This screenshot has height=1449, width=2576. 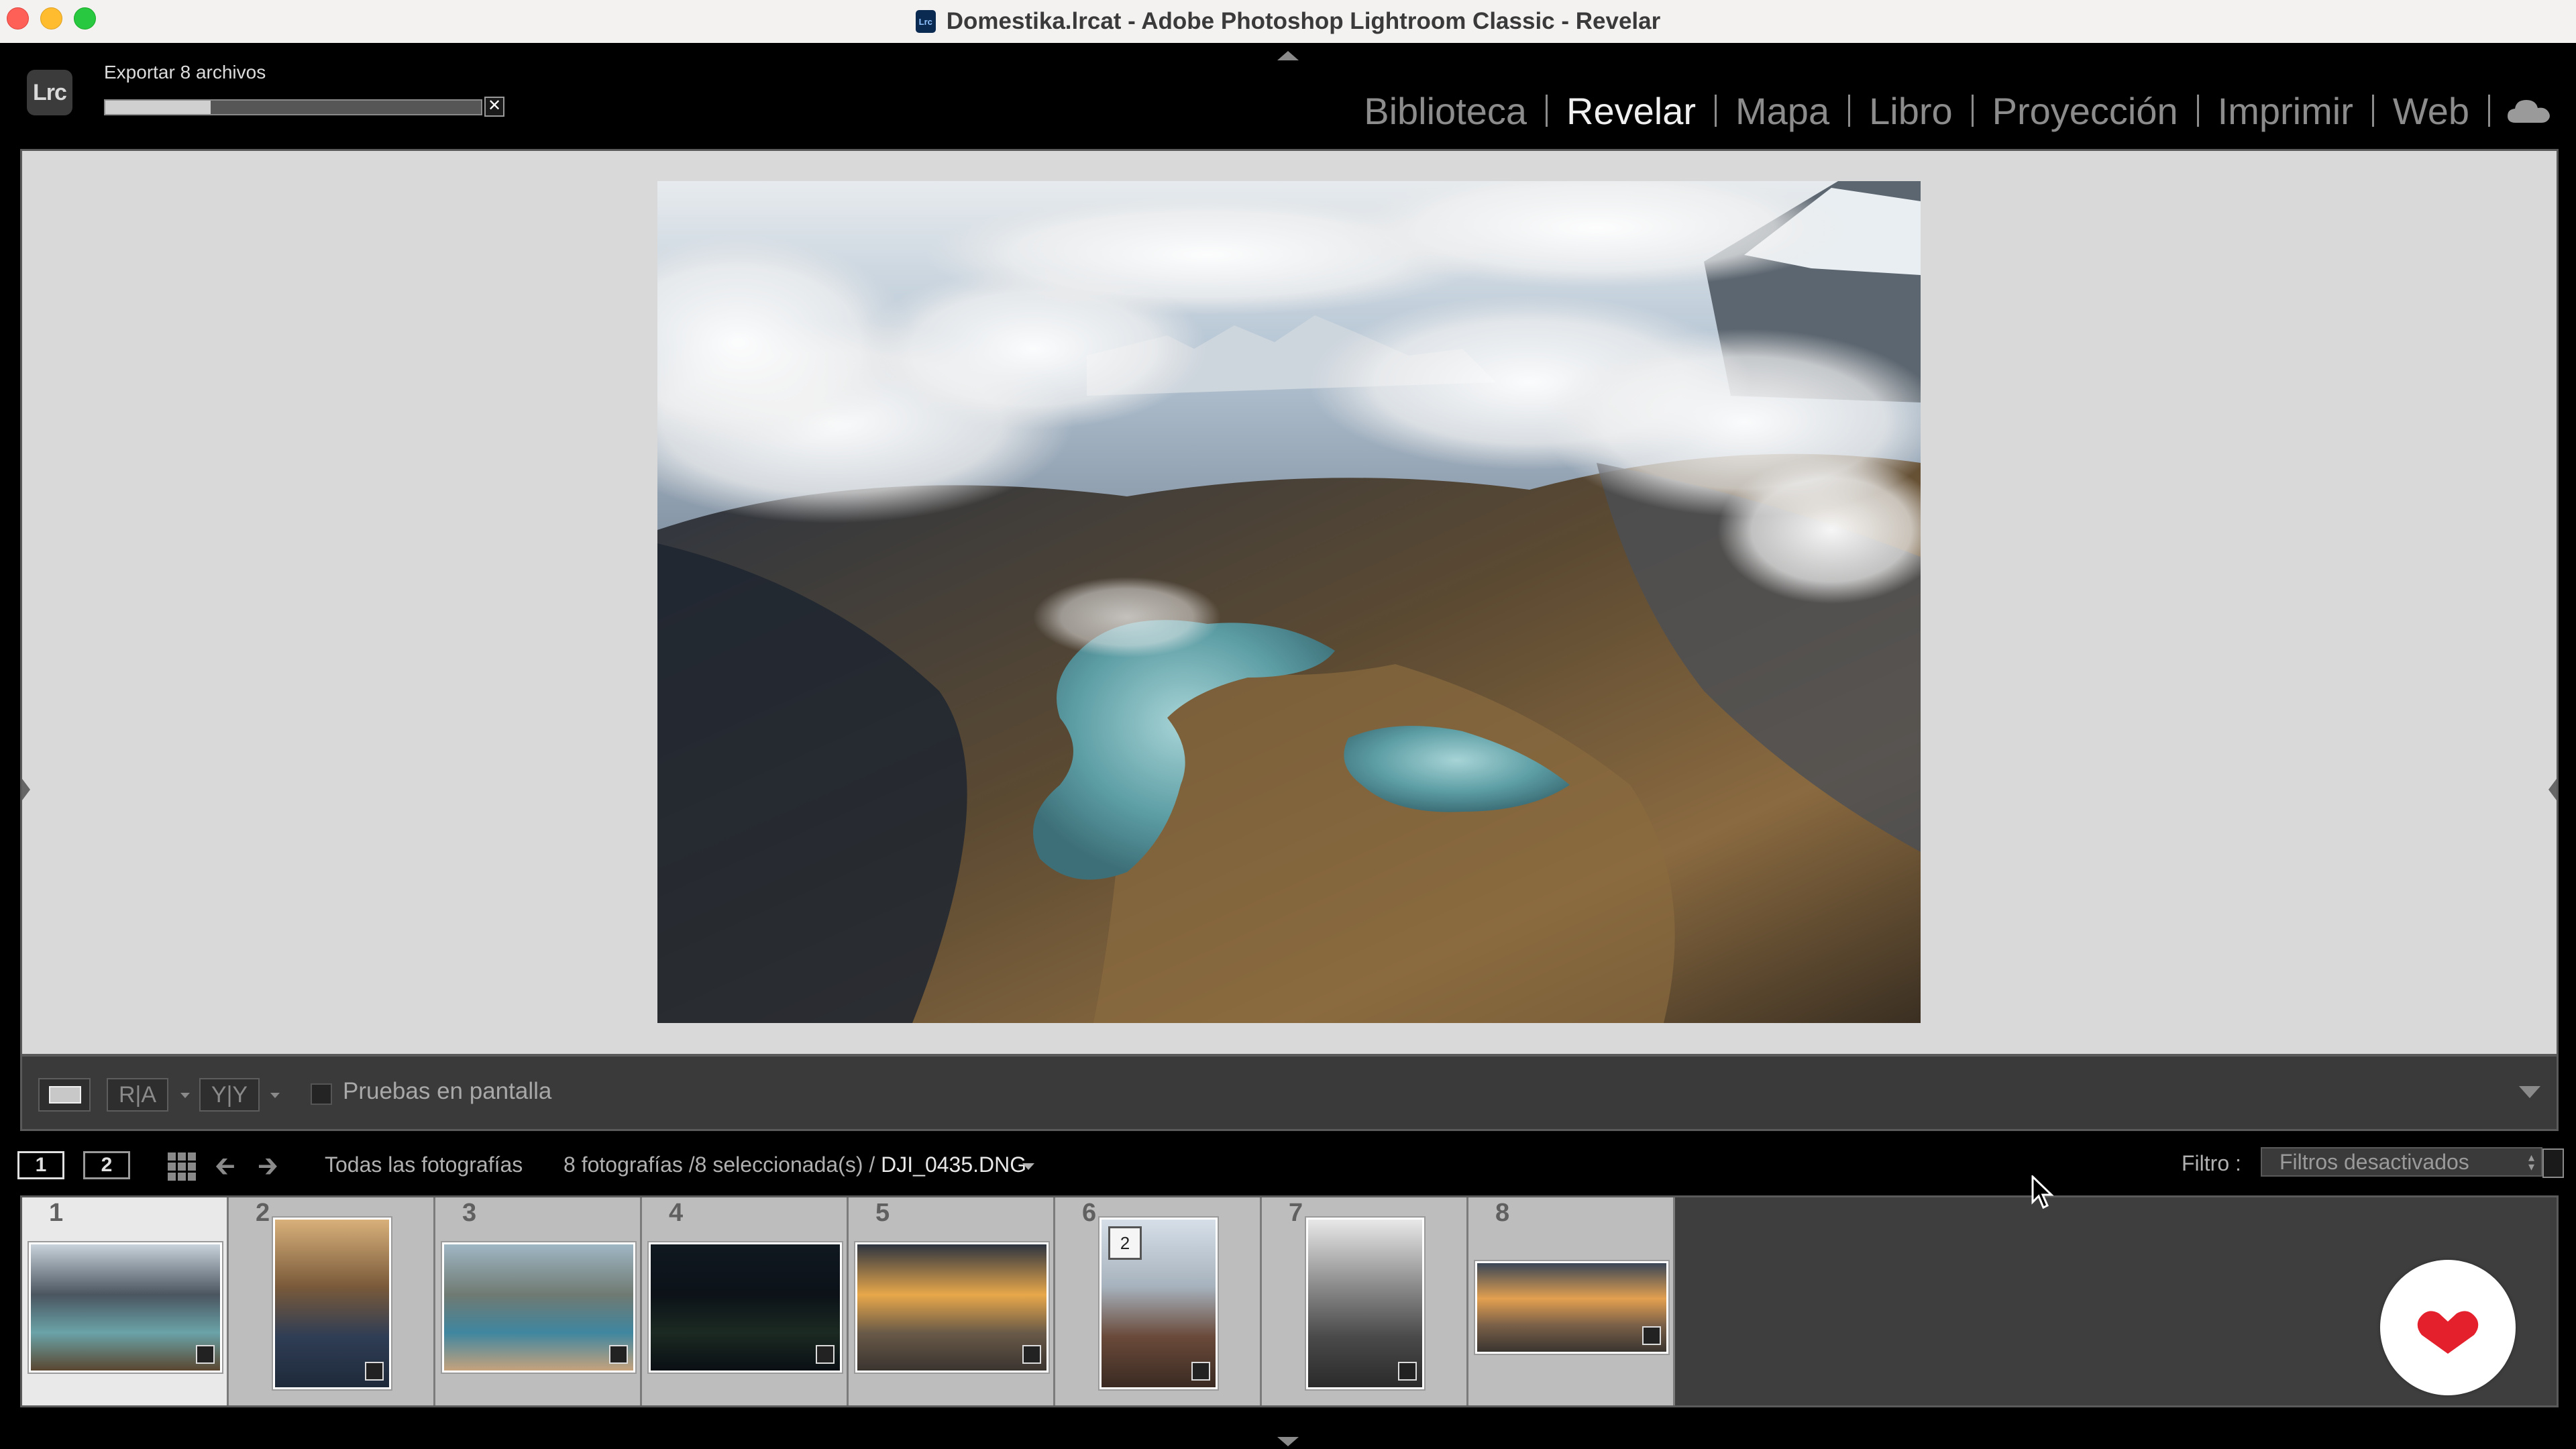 What do you see at coordinates (185, 1095) in the screenshot?
I see `before-after-dropdown-icon` at bounding box center [185, 1095].